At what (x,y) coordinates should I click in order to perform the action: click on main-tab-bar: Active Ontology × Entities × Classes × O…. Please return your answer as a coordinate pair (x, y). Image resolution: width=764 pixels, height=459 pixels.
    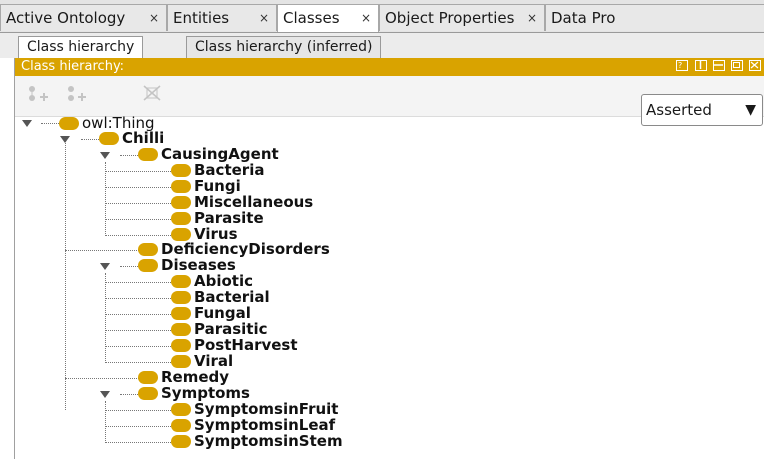
    Looking at the image, I should click on (382, 16).